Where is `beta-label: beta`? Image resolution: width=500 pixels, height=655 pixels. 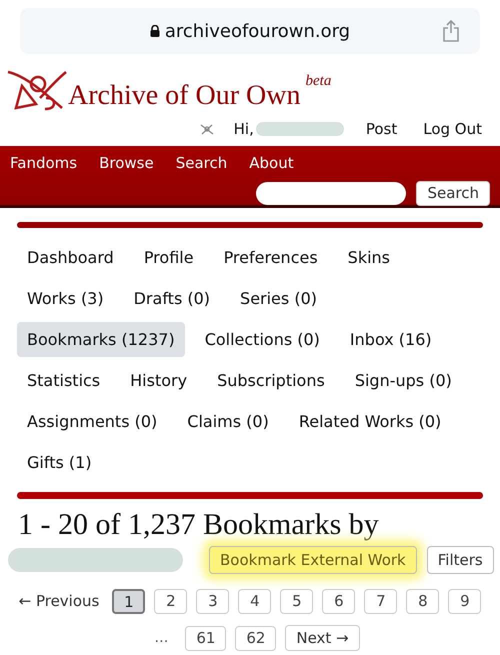
beta-label: beta is located at coordinates (319, 81).